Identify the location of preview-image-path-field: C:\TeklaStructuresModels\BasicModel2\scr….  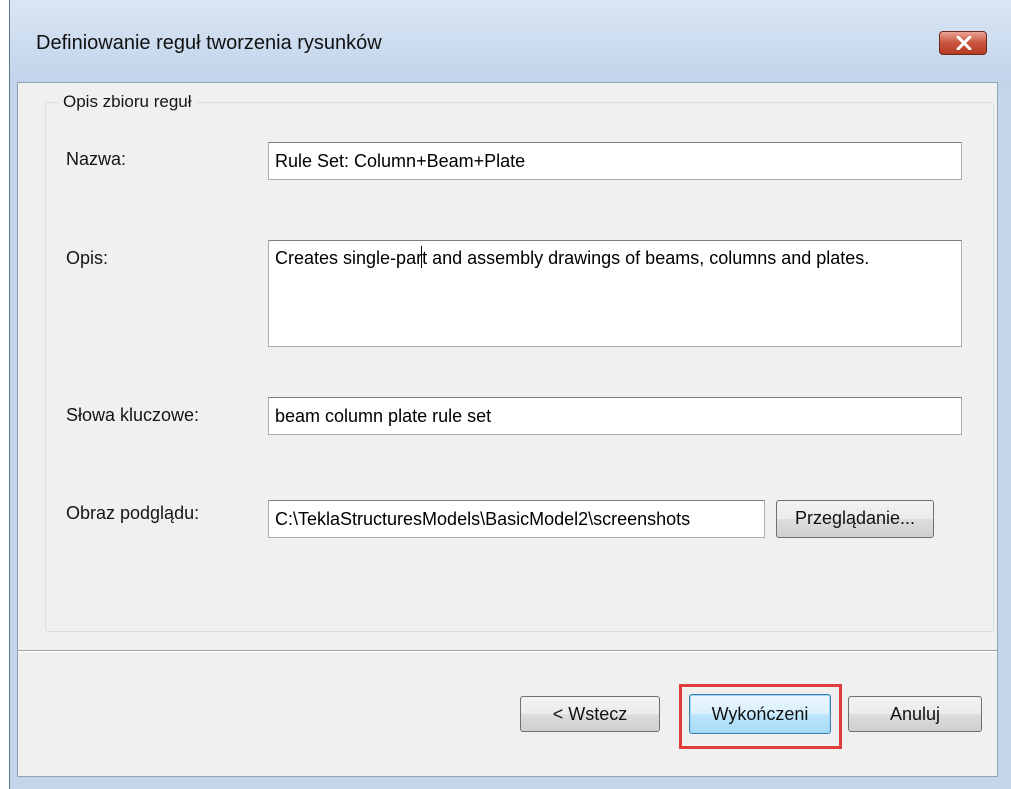
(516, 519).